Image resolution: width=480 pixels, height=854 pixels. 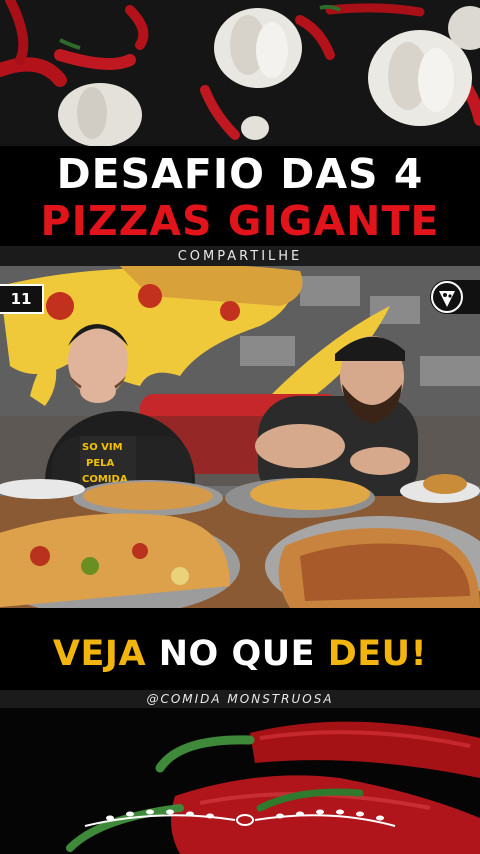 What do you see at coordinates (240, 699) in the screenshot?
I see `channel-handle: @COMIDA MONSTRUOSA` at bounding box center [240, 699].